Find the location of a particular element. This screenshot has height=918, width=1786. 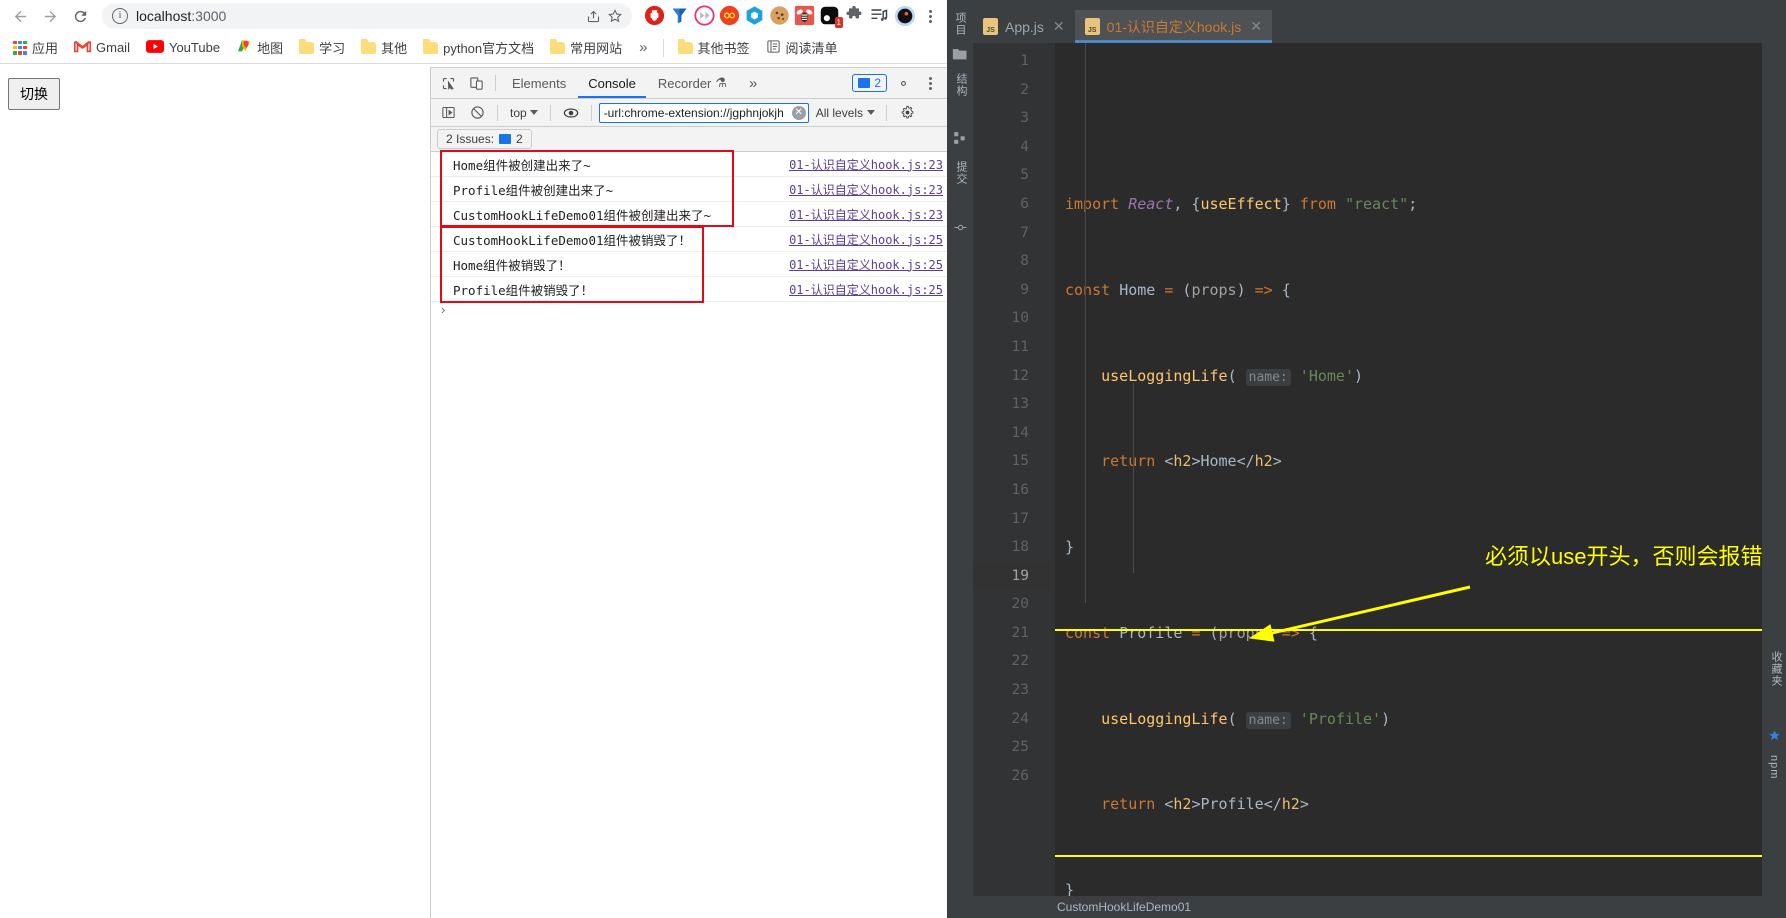

octagon-extension-icon is located at coordinates (755, 16).